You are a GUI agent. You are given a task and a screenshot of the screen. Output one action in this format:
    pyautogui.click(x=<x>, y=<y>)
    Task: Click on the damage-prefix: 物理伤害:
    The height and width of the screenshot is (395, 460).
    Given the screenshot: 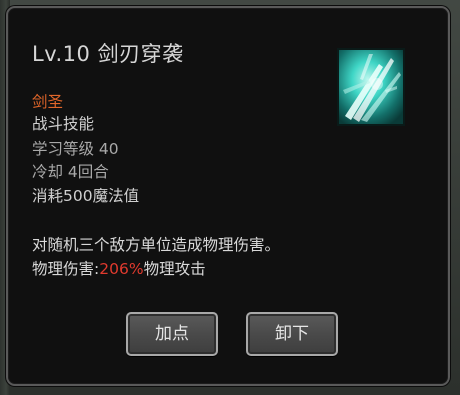 What is the action you would take?
    pyautogui.click(x=66, y=269)
    